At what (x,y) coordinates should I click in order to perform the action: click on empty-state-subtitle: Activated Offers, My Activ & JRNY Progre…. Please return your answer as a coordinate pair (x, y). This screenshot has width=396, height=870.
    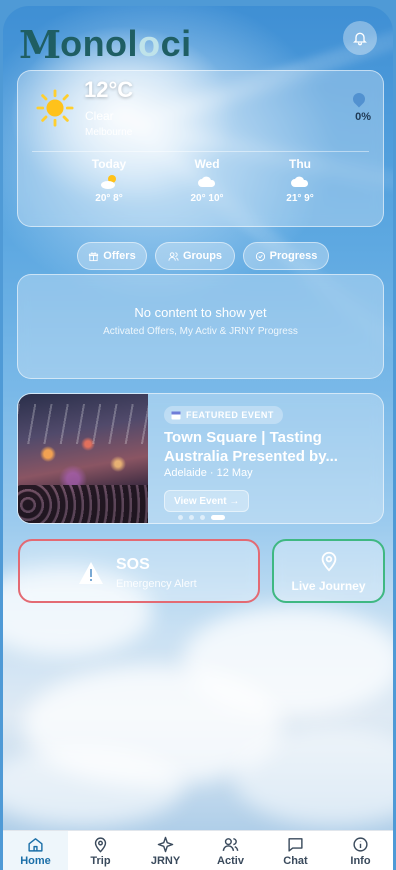
    Looking at the image, I should click on (200, 331).